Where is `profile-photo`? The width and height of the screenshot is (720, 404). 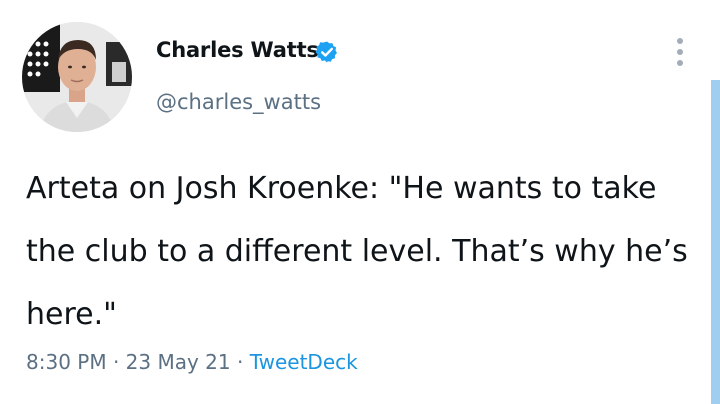 profile-photo is located at coordinates (77, 77).